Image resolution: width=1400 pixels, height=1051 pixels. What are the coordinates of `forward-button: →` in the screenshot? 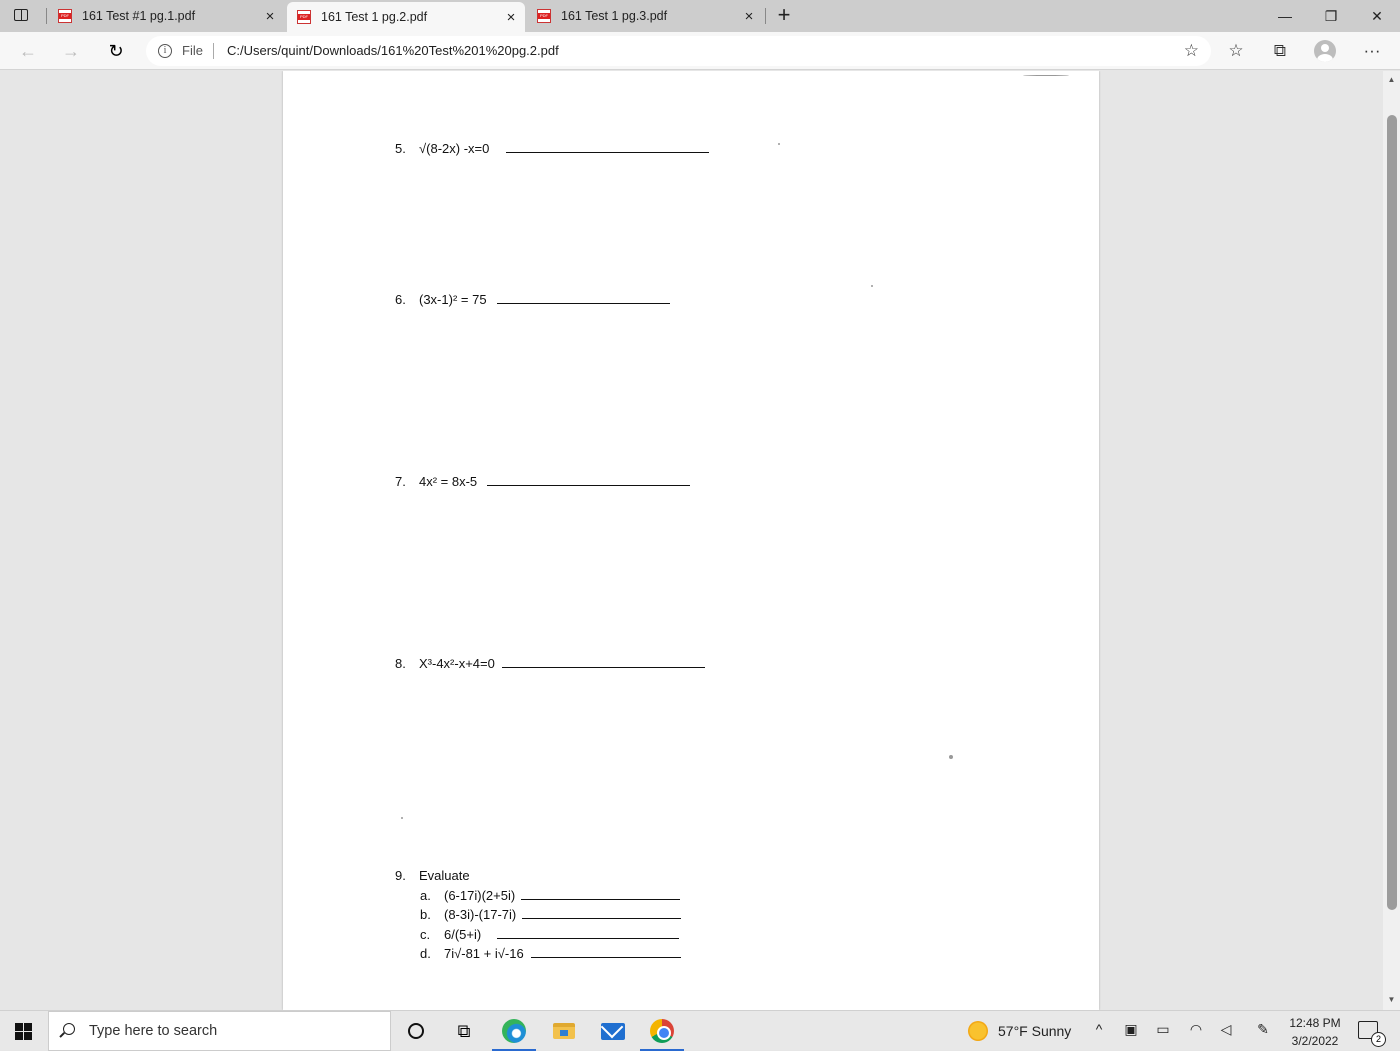 It's located at (71, 51).